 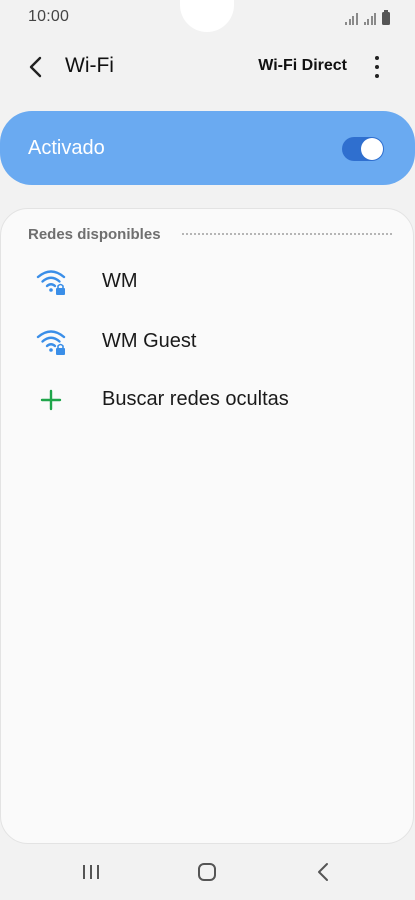 What do you see at coordinates (372, 149) in the screenshot?
I see `switch-knob` at bounding box center [372, 149].